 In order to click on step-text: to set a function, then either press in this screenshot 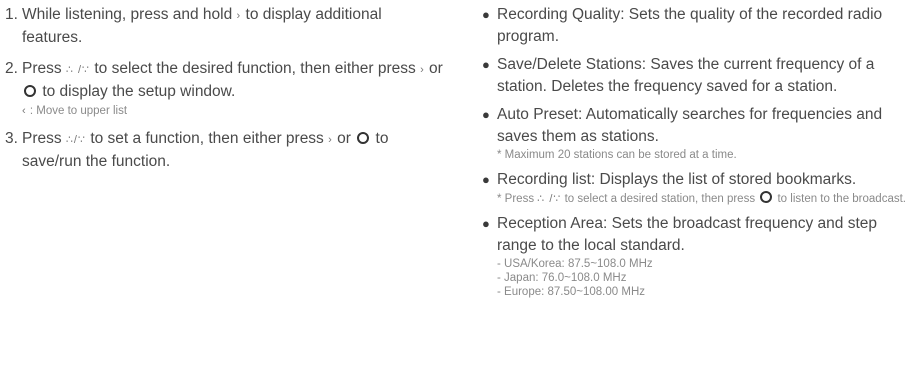, I will do `click(209, 138)`.